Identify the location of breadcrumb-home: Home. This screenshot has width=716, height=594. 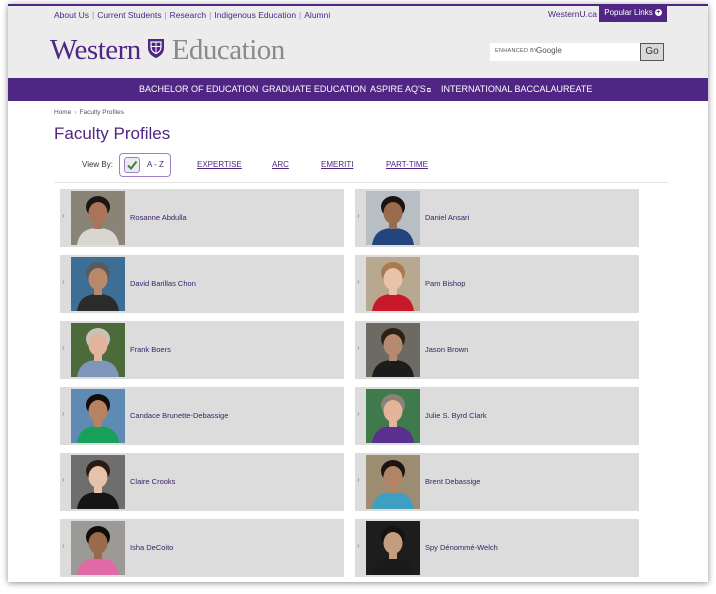
(62, 112).